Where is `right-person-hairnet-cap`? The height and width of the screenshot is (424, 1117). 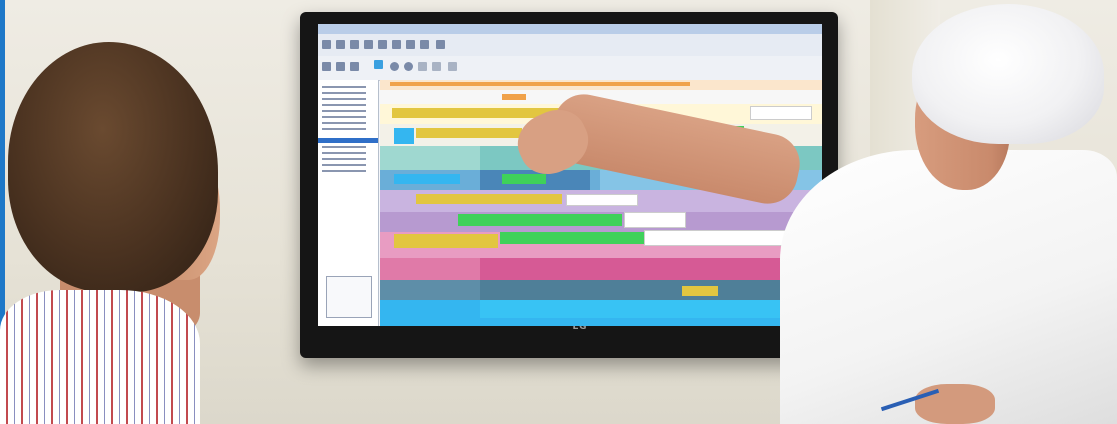
right-person-hairnet-cap is located at coordinates (1008, 74).